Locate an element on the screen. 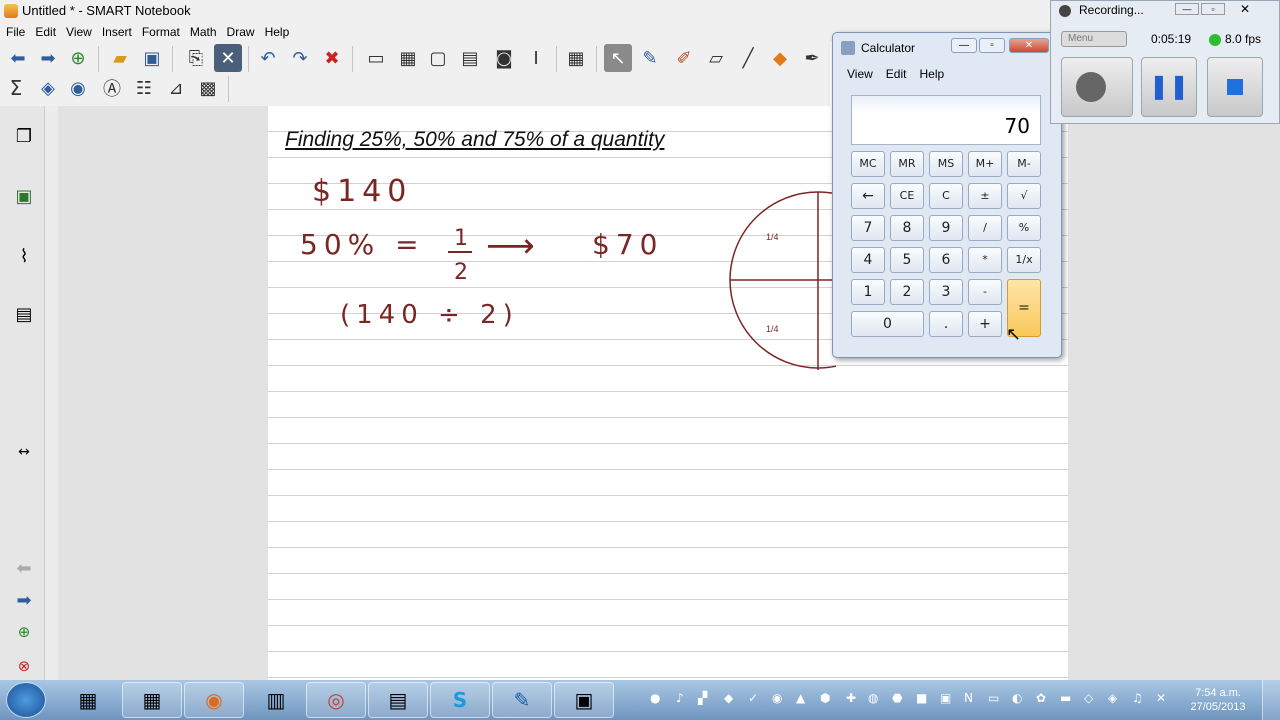 The image size is (1280, 720). prev-page-icon: ⬅ is located at coordinates (24, 568).